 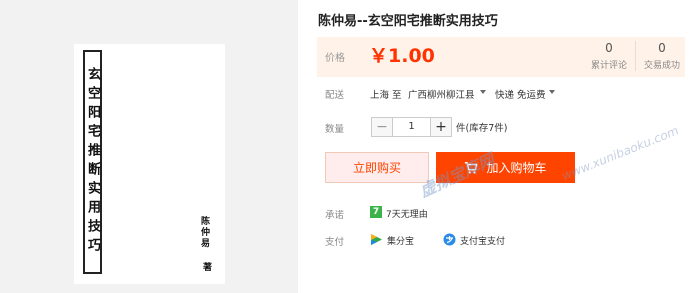 What do you see at coordinates (335, 58) in the screenshot?
I see `price-label: 价格` at bounding box center [335, 58].